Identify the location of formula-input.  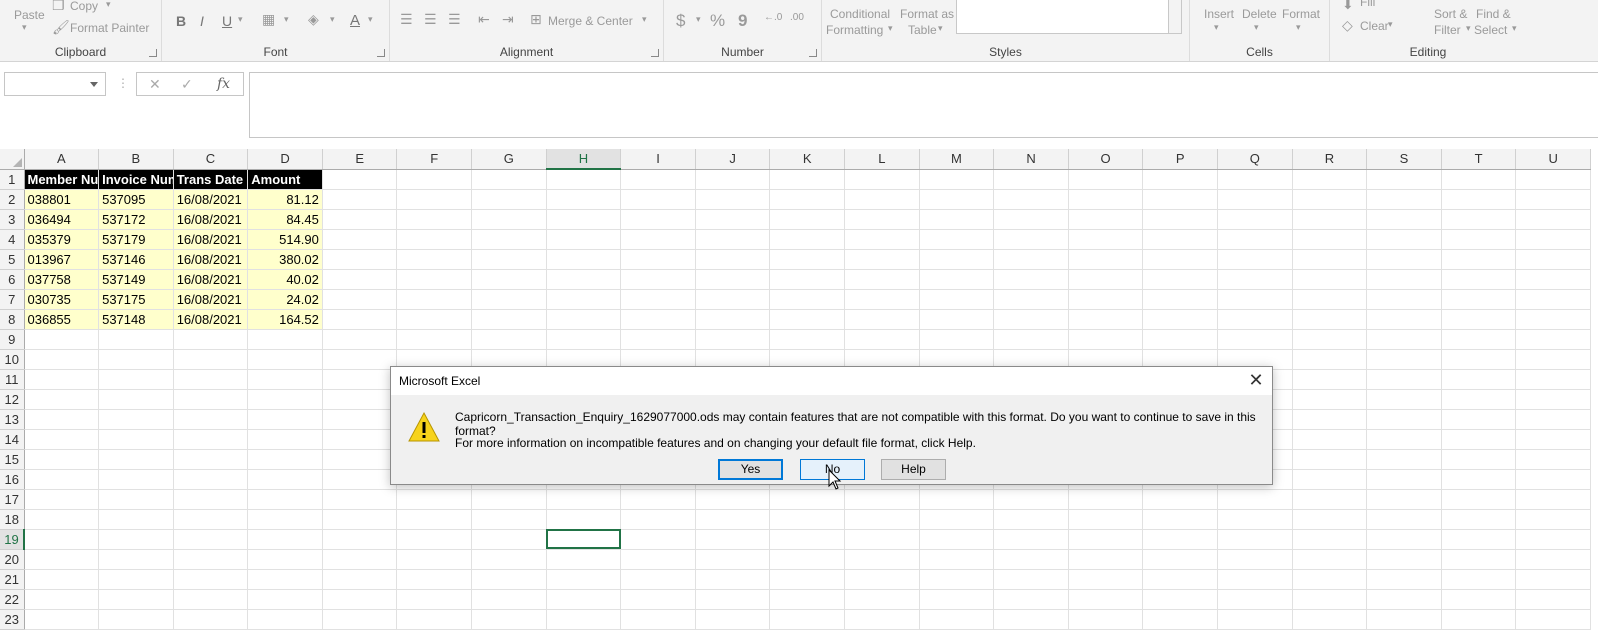
(923, 105).